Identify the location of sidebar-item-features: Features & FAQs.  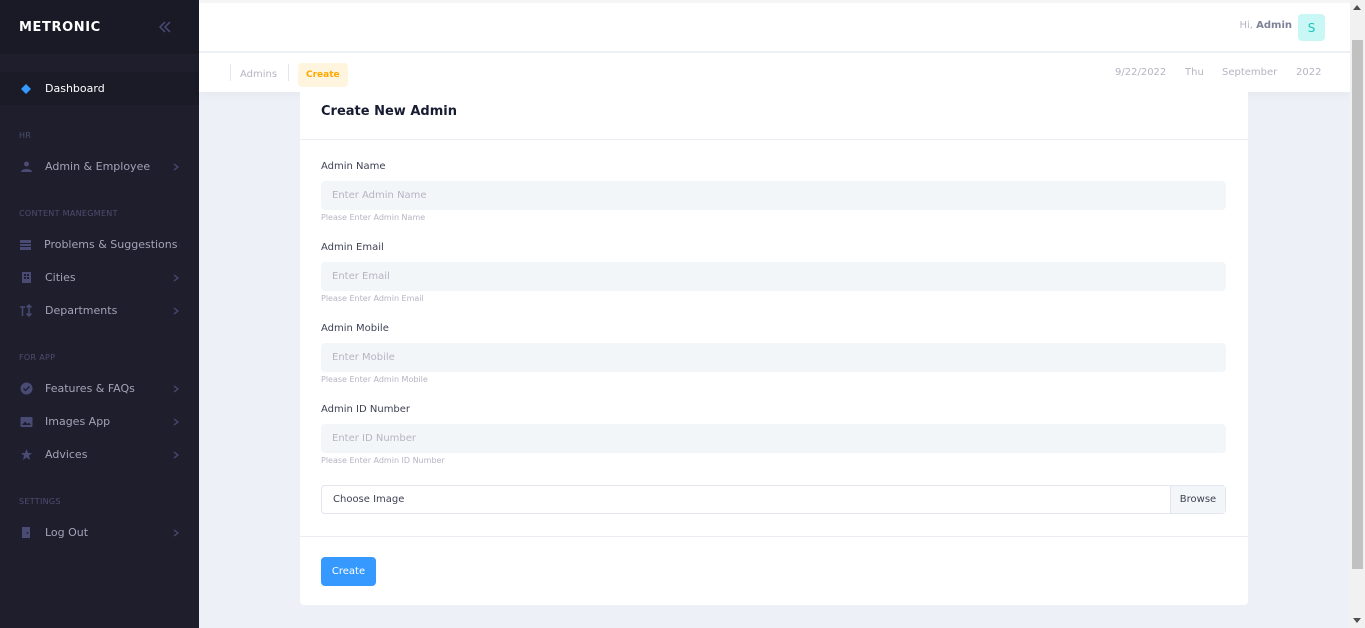
(99, 388).